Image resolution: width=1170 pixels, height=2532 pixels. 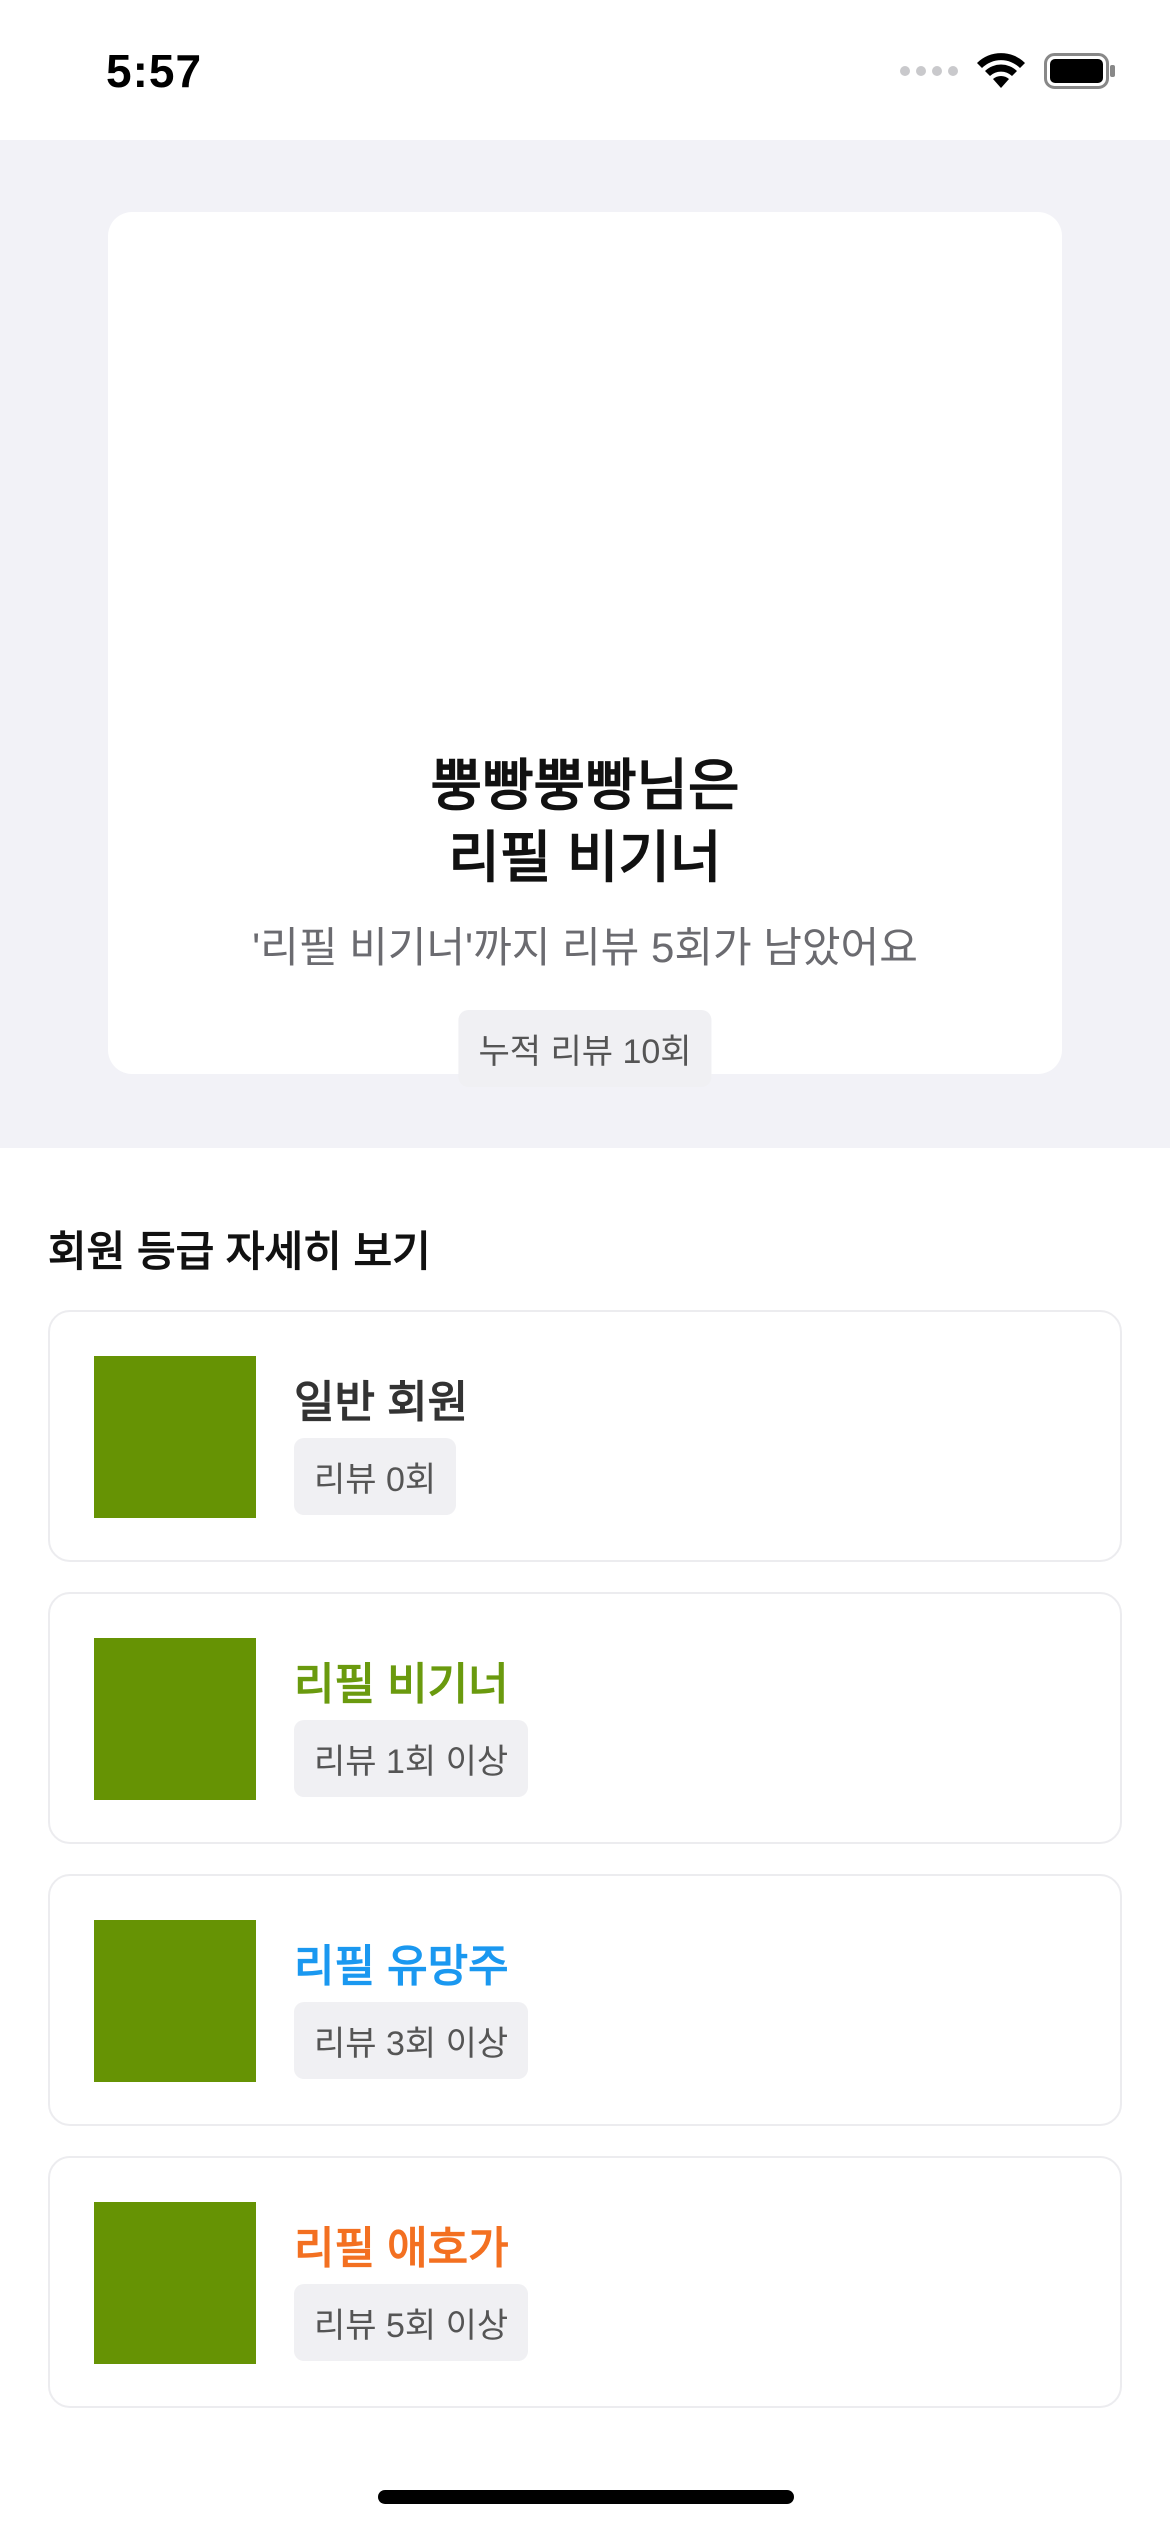 I want to click on grade-name: 리필 유망주, so click(x=401, y=1966).